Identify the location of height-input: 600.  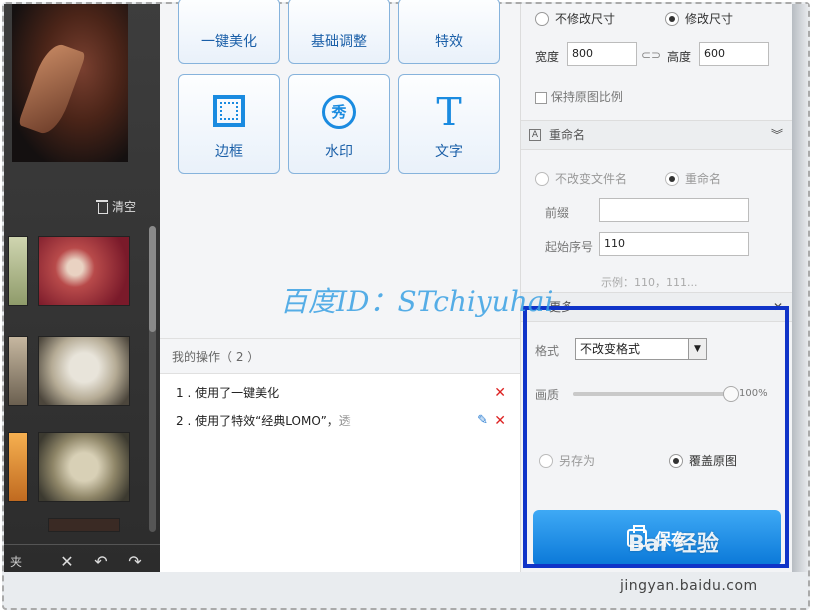
(734, 54).